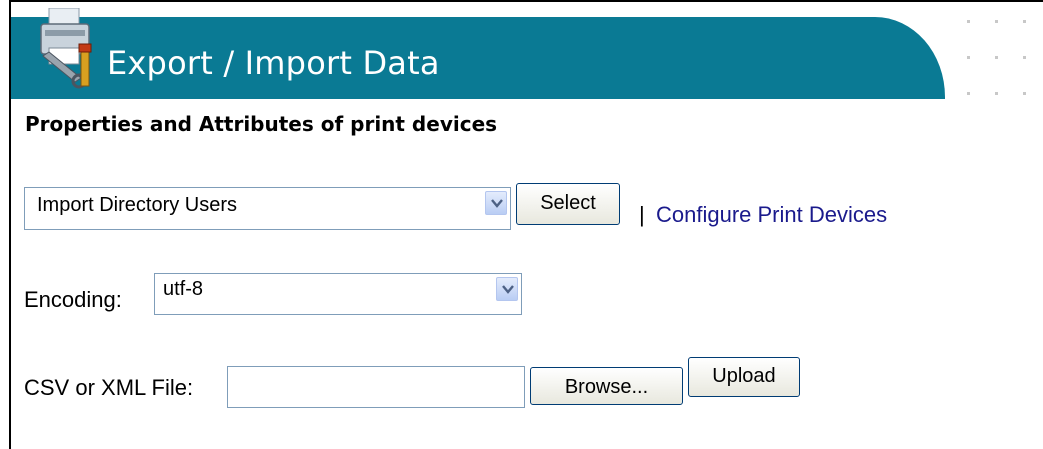  What do you see at coordinates (73, 299) in the screenshot?
I see `encoding-label: Encoding:` at bounding box center [73, 299].